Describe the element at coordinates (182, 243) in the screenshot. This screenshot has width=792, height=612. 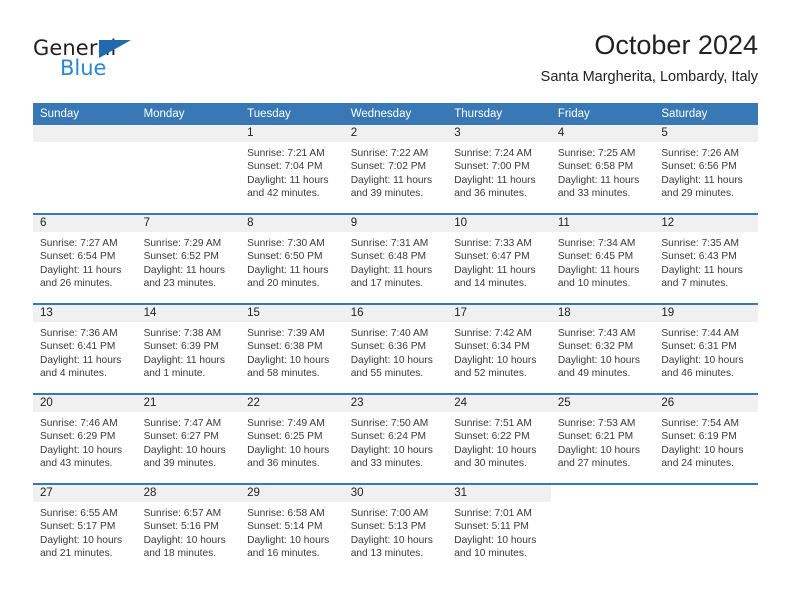
I see `sunrise-text: Sunrise: 7:29 AM` at that location.